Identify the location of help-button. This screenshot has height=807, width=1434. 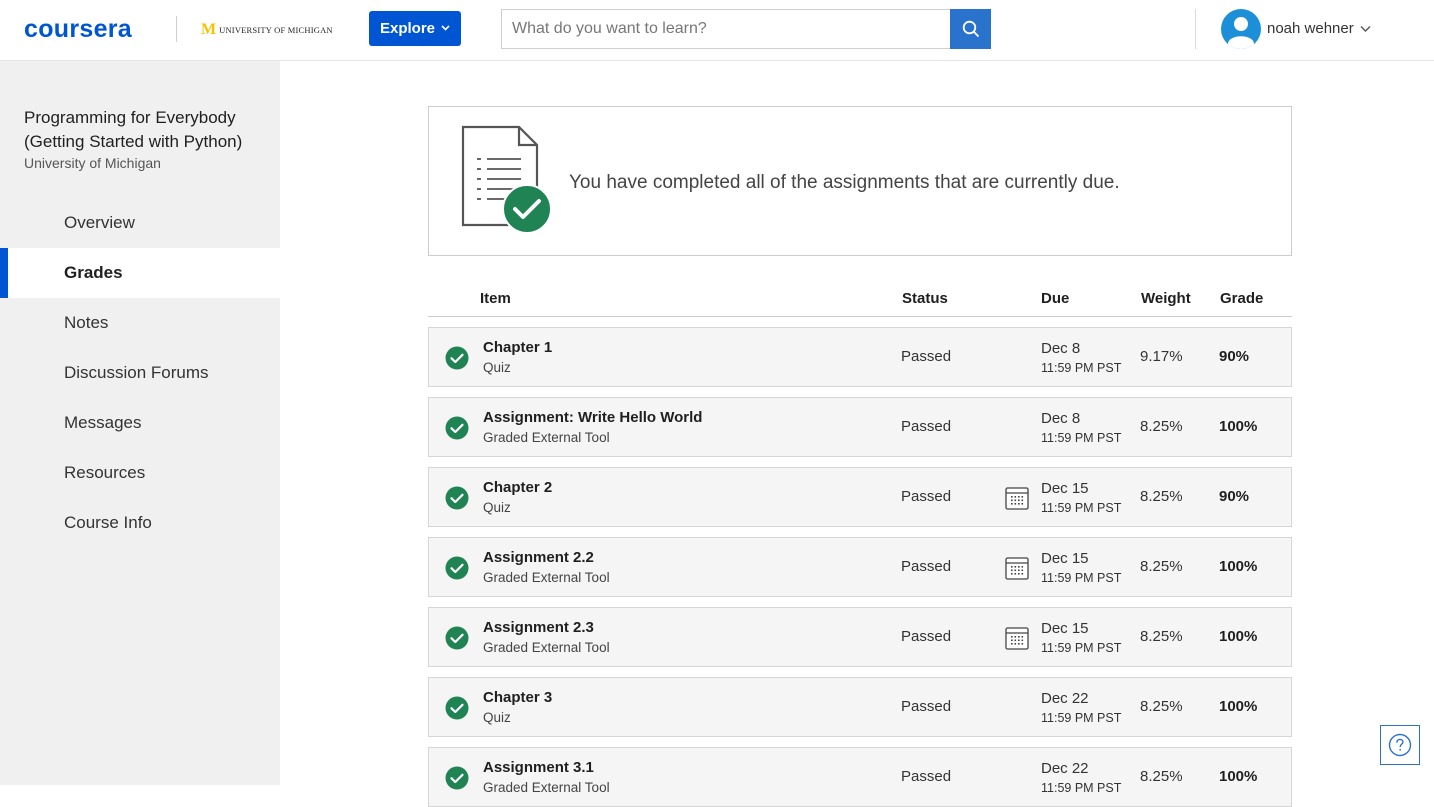
(1400, 745).